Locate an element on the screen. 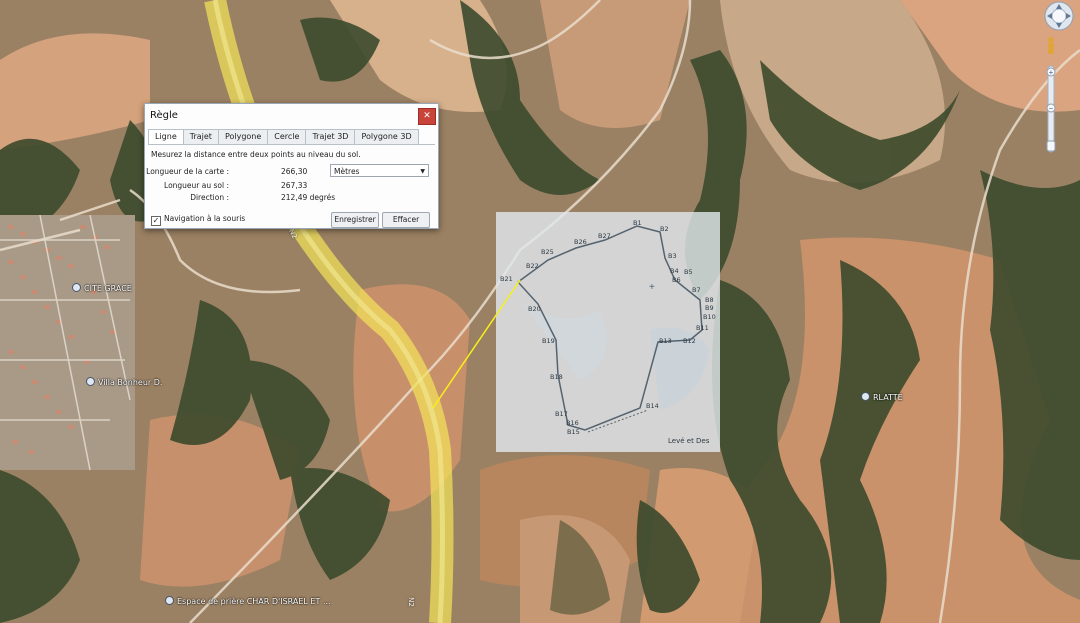 This screenshot has height=623, width=1080. tab-trajet-3d: Trajet 3D is located at coordinates (330, 136).